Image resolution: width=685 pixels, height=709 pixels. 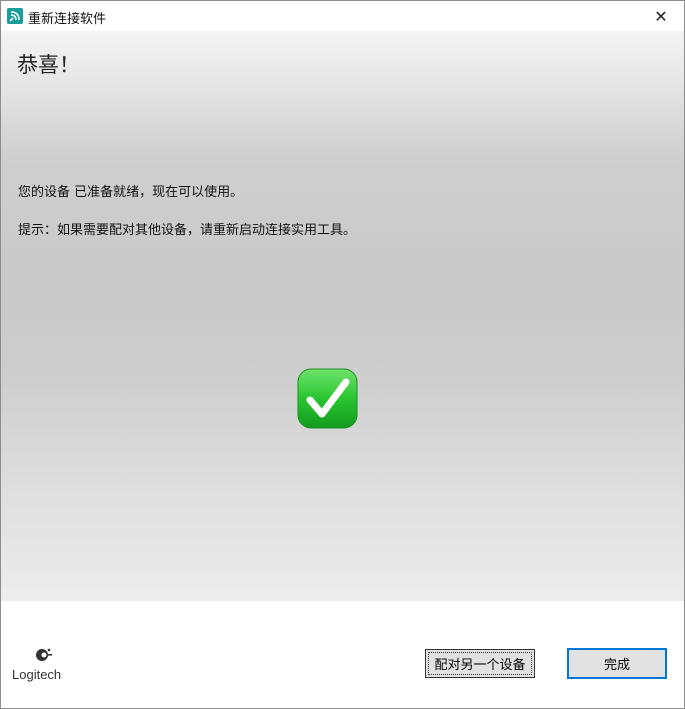 I want to click on green-checkmark-icon, so click(x=327, y=398).